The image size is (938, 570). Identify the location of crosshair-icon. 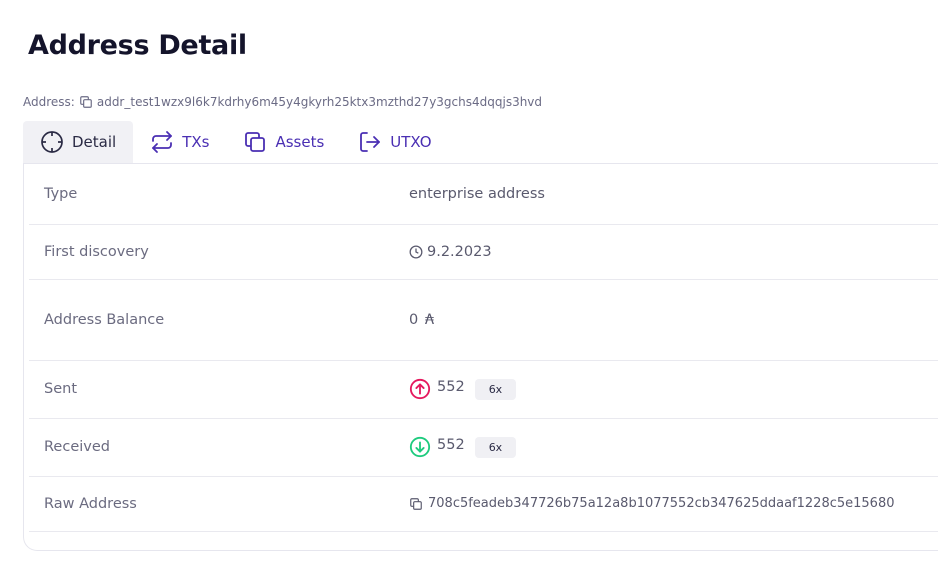
(52, 142).